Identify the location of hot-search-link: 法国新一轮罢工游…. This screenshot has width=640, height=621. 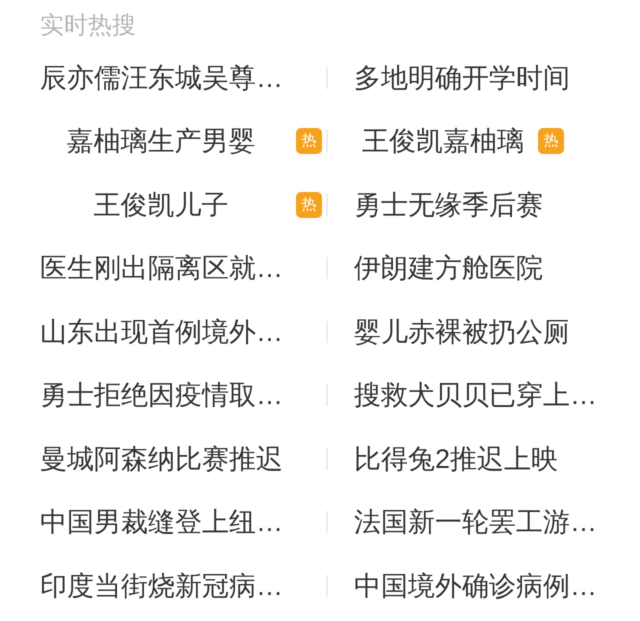
(475, 522).